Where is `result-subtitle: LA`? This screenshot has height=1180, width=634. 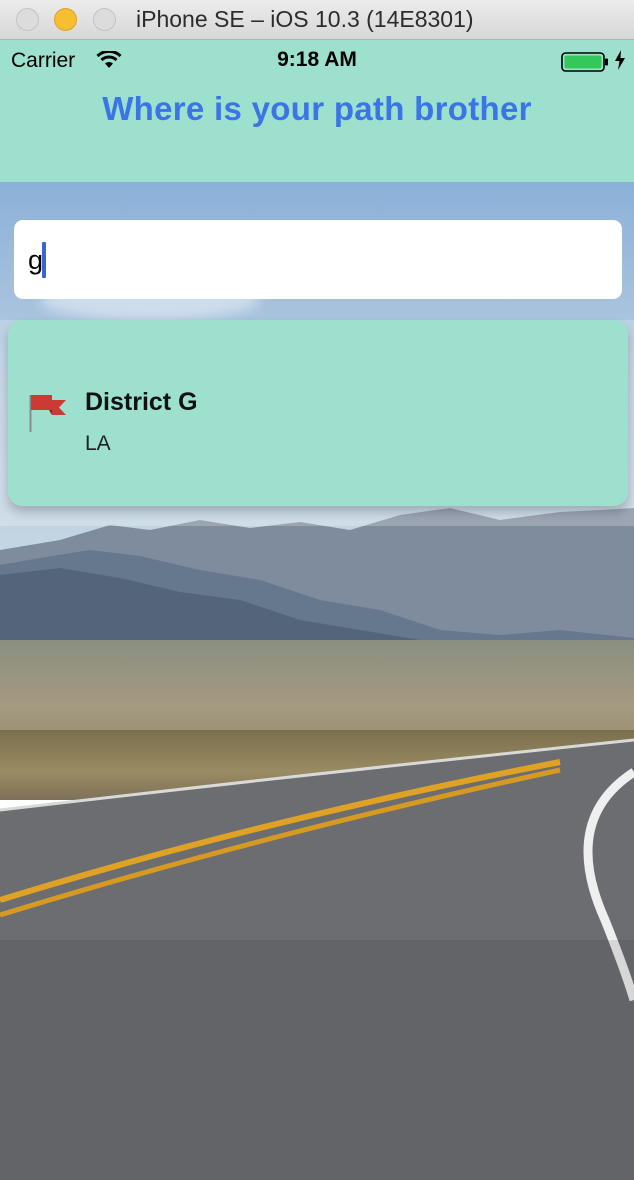 result-subtitle: LA is located at coordinates (98, 443).